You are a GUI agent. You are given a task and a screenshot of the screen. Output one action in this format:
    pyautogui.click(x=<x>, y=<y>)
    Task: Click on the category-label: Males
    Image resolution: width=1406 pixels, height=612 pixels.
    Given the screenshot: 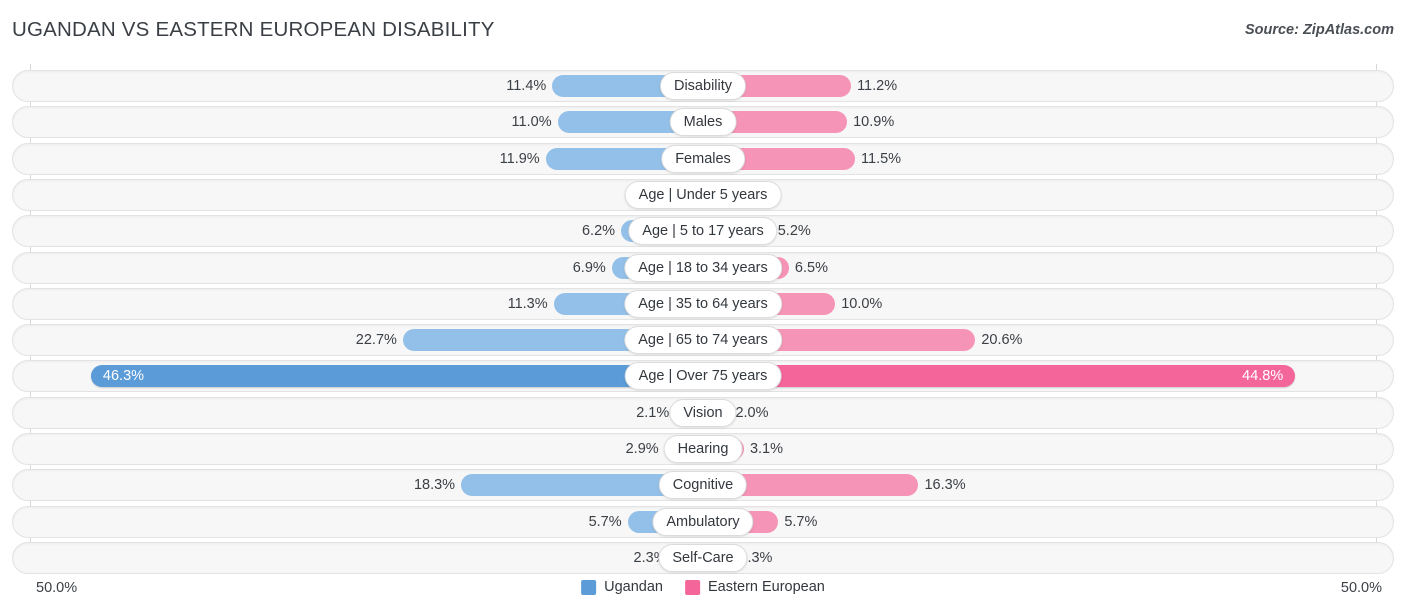 What is the action you would take?
    pyautogui.click(x=703, y=122)
    